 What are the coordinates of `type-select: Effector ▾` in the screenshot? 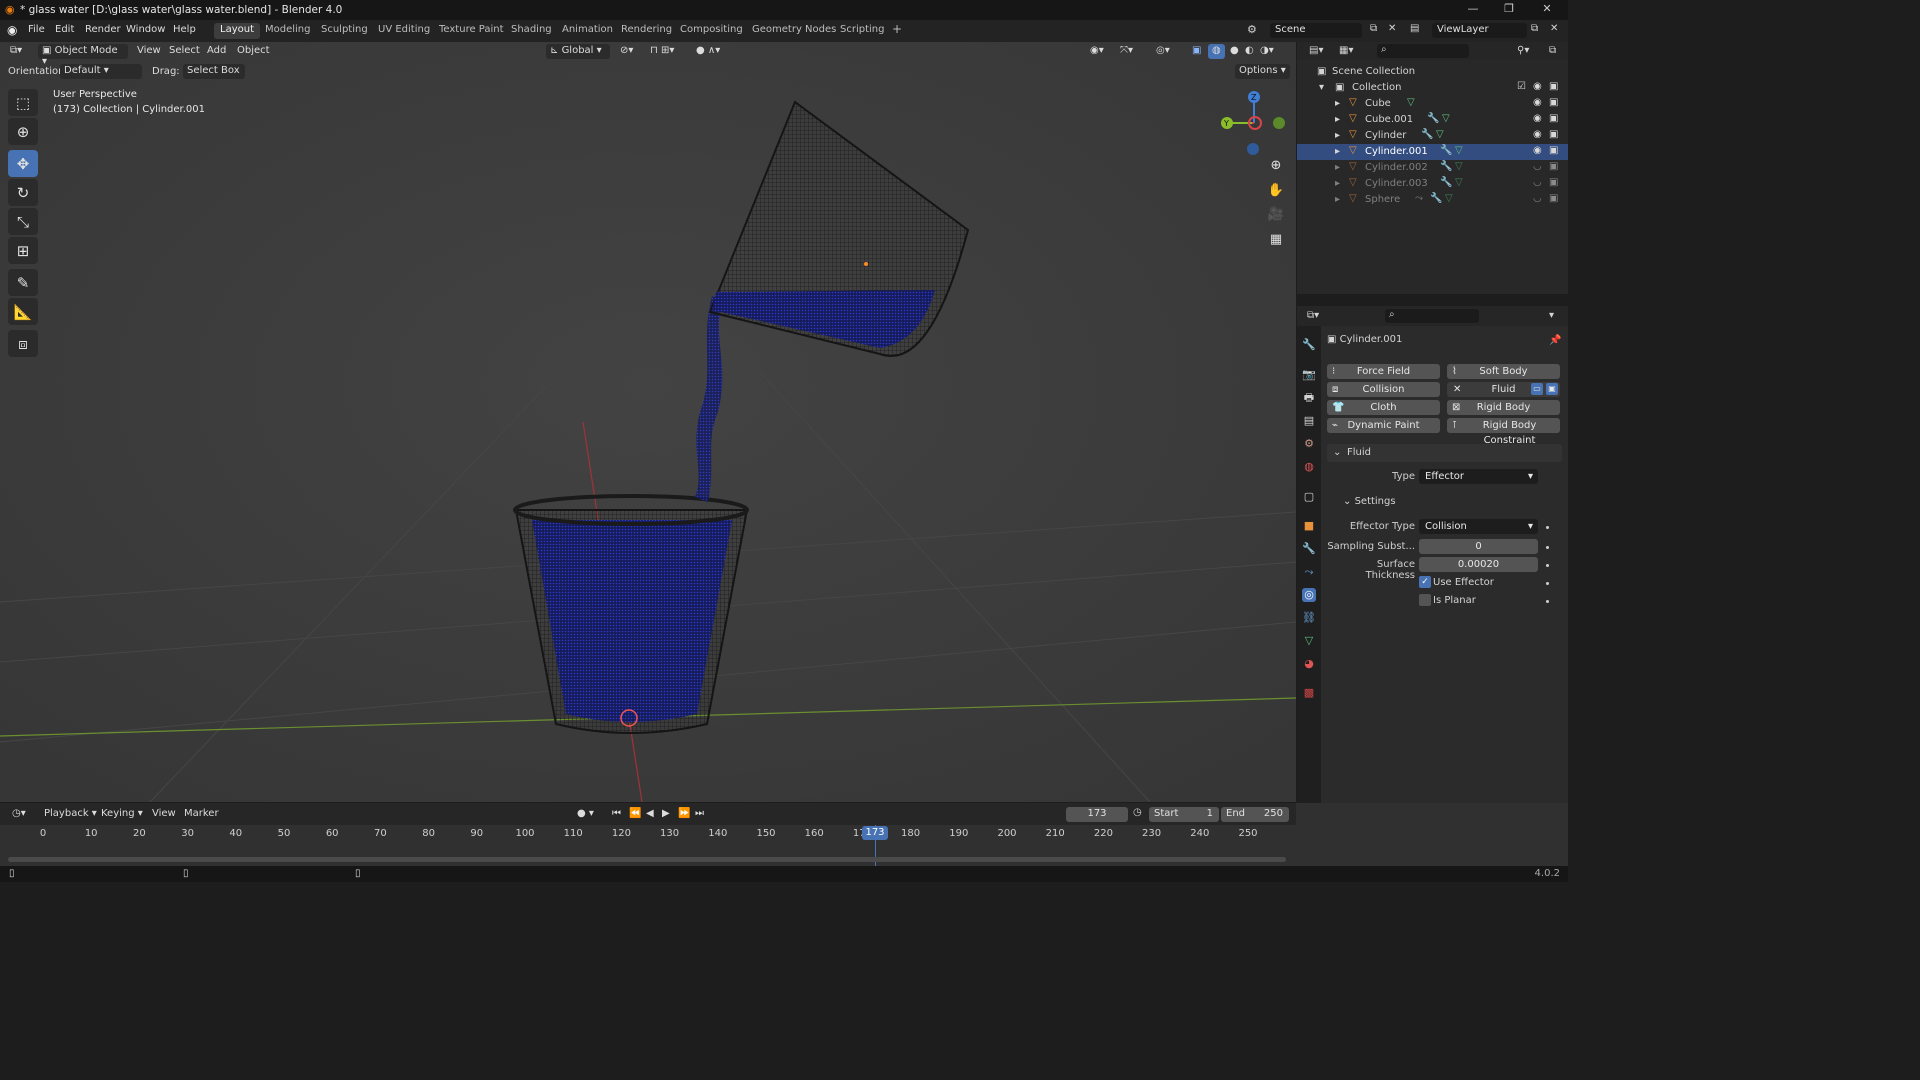 It's located at (1478, 476).